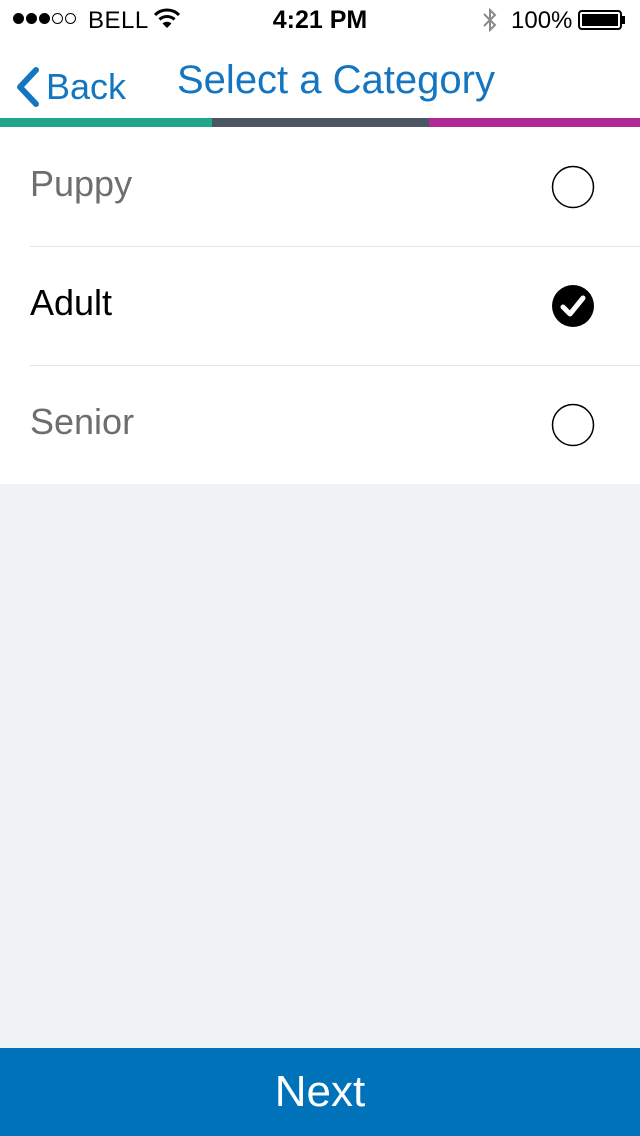  Describe the element at coordinates (320, 424) in the screenshot. I see `category-option-senior: Senior` at that location.